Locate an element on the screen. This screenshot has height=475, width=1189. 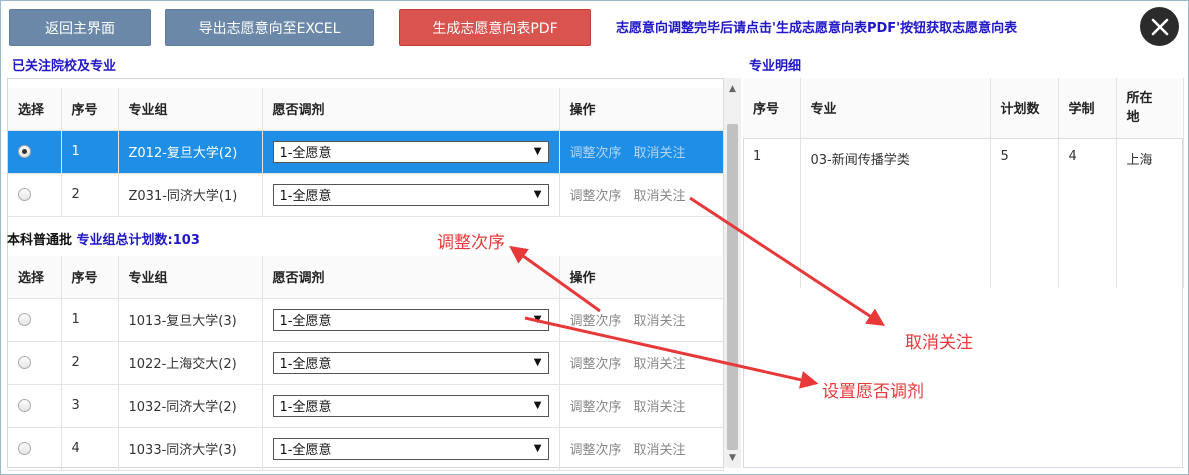
reorder-arrow is located at coordinates (555, 279).